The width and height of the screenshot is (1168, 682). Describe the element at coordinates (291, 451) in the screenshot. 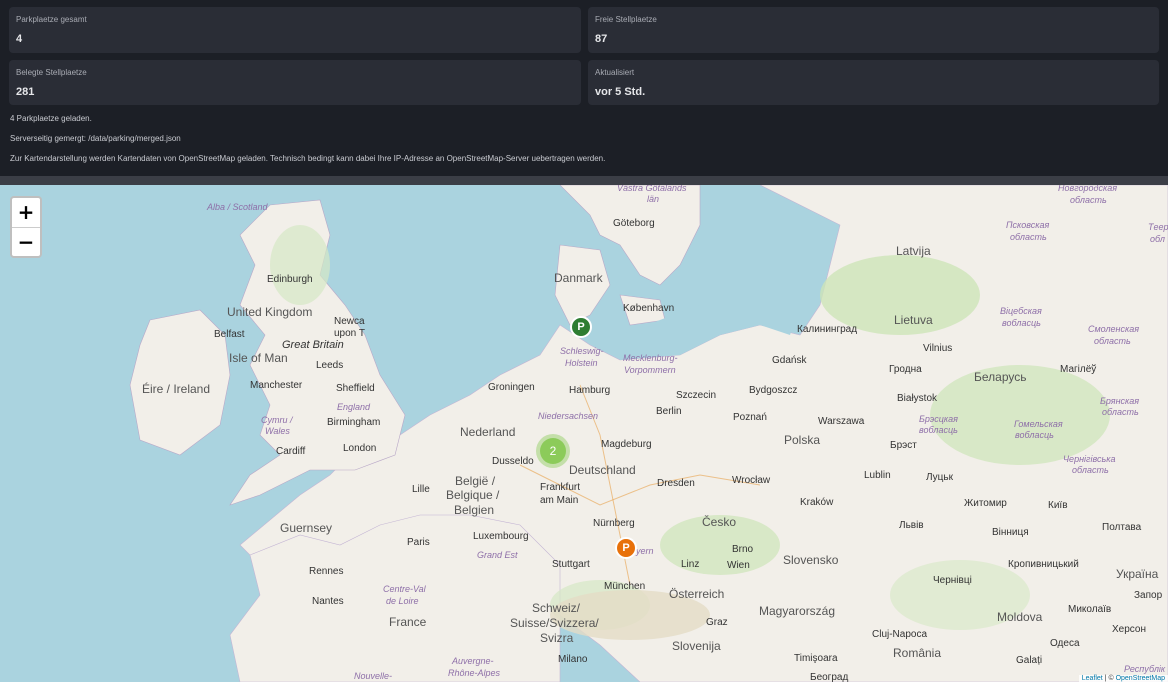

I see `map-label: Cardiff` at that location.